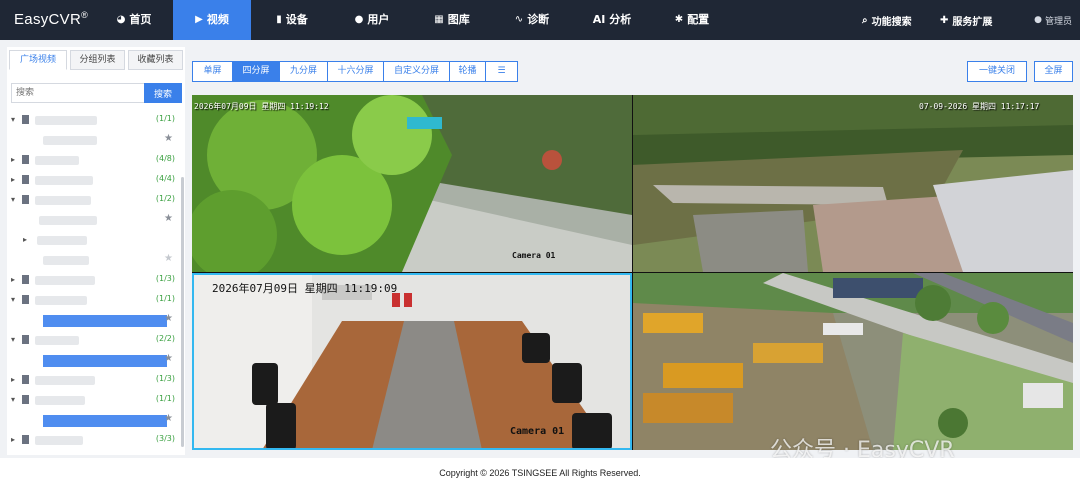 The height and width of the screenshot is (489, 1080). What do you see at coordinates (303, 71) in the screenshot?
I see `layout-nine-button: 九分屏` at bounding box center [303, 71].